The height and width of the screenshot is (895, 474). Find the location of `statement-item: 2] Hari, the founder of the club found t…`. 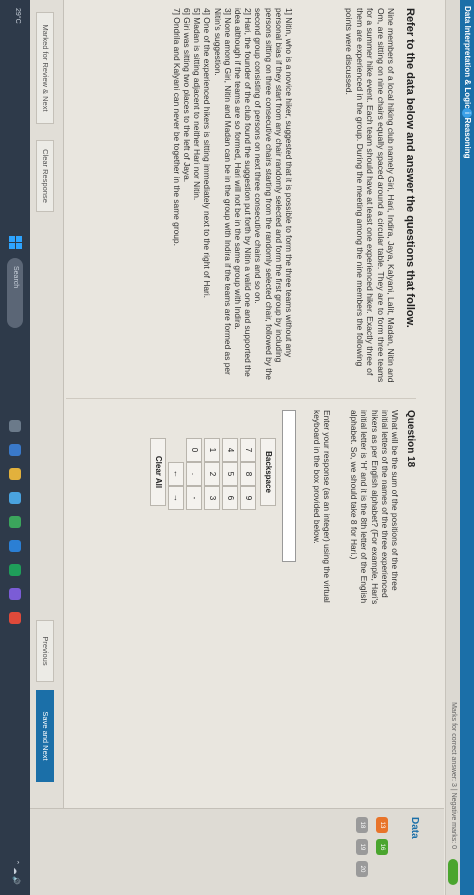

statement-item: 2] Hari, the founder of the club found t… is located at coordinates (243, 192).